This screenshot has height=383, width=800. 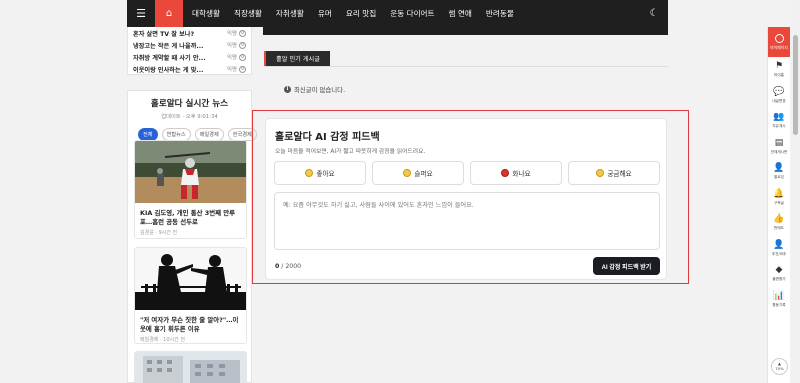 I want to click on nav-item-work: 직장생활, so click(x=248, y=13).